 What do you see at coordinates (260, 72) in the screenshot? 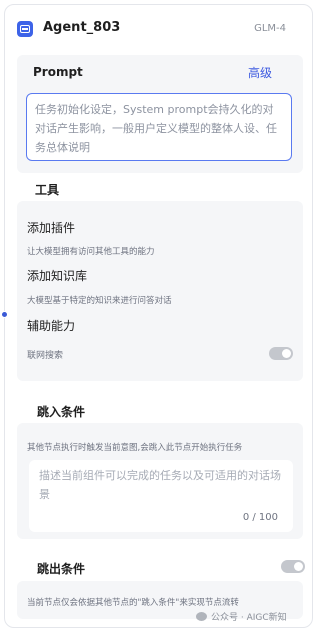
I see `advanced-link: 高级` at bounding box center [260, 72].